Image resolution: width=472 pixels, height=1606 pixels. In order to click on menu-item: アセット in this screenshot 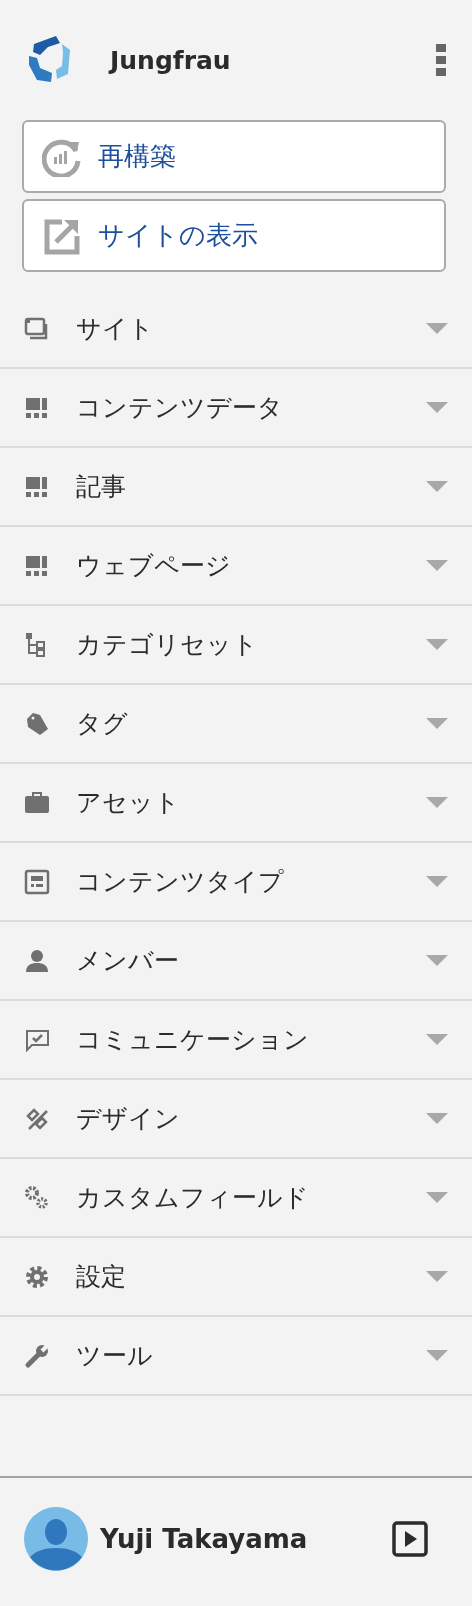, I will do `click(236, 803)`.